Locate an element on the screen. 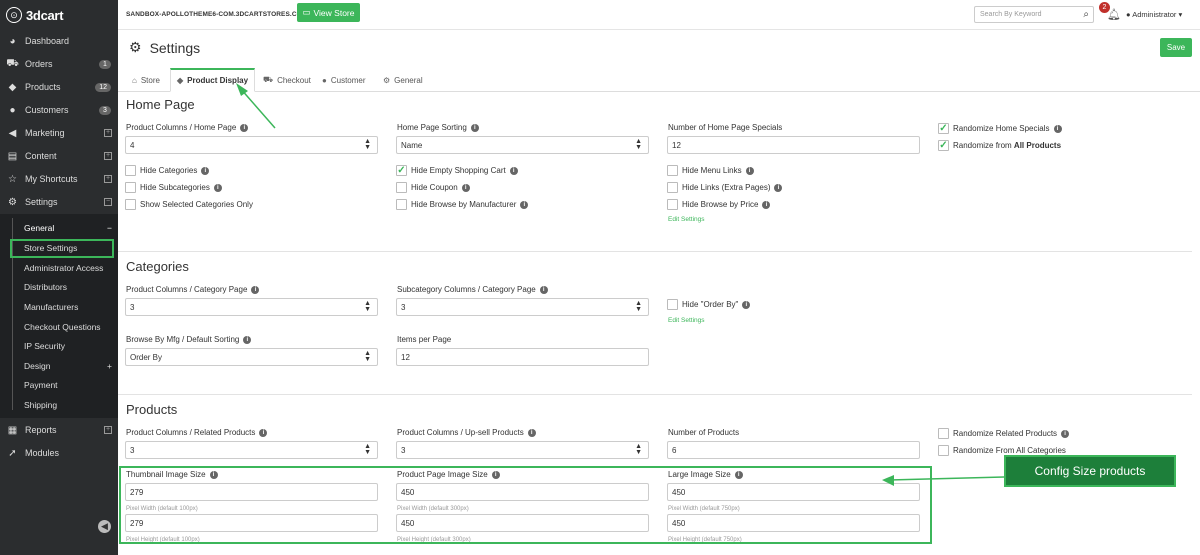  checkbox-label: Hide Subcategories is located at coordinates (175, 187).